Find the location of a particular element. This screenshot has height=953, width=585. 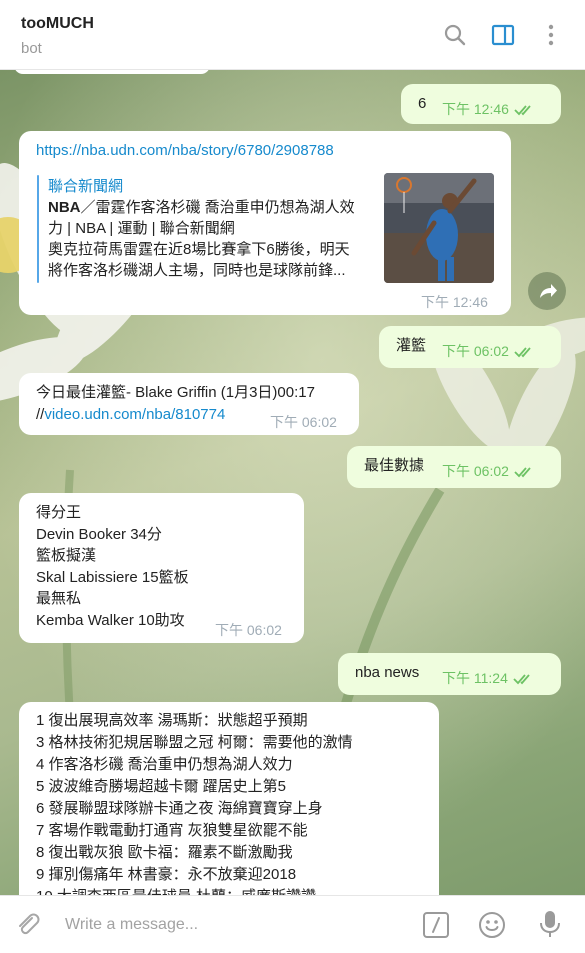

message-text: nba news is located at coordinates (387, 672).